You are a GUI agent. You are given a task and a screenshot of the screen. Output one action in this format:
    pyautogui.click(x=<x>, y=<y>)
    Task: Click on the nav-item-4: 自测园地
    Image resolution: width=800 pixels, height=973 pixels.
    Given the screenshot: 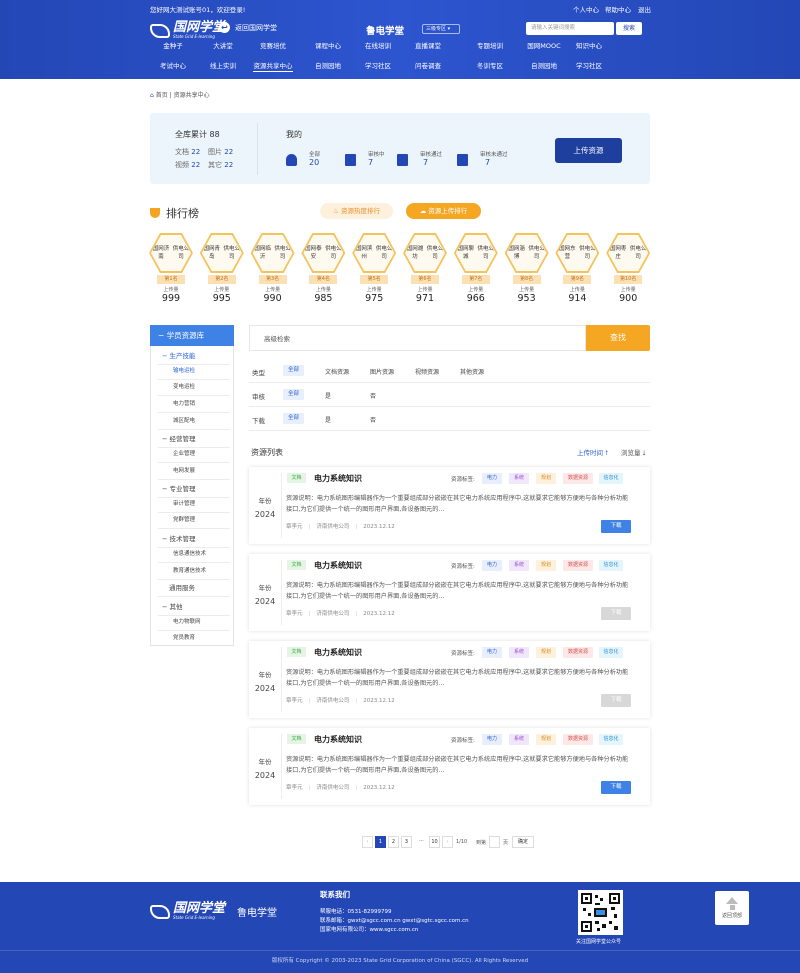 What is the action you would take?
    pyautogui.click(x=328, y=66)
    